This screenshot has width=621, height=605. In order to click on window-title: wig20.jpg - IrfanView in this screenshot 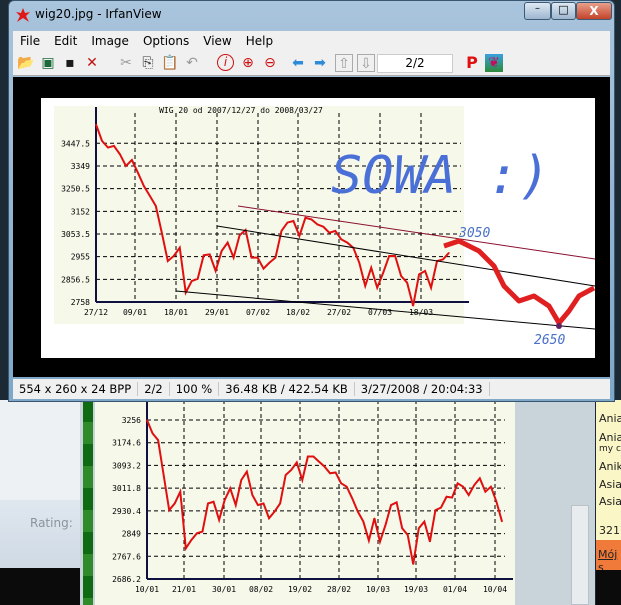, I will do `click(98, 14)`.